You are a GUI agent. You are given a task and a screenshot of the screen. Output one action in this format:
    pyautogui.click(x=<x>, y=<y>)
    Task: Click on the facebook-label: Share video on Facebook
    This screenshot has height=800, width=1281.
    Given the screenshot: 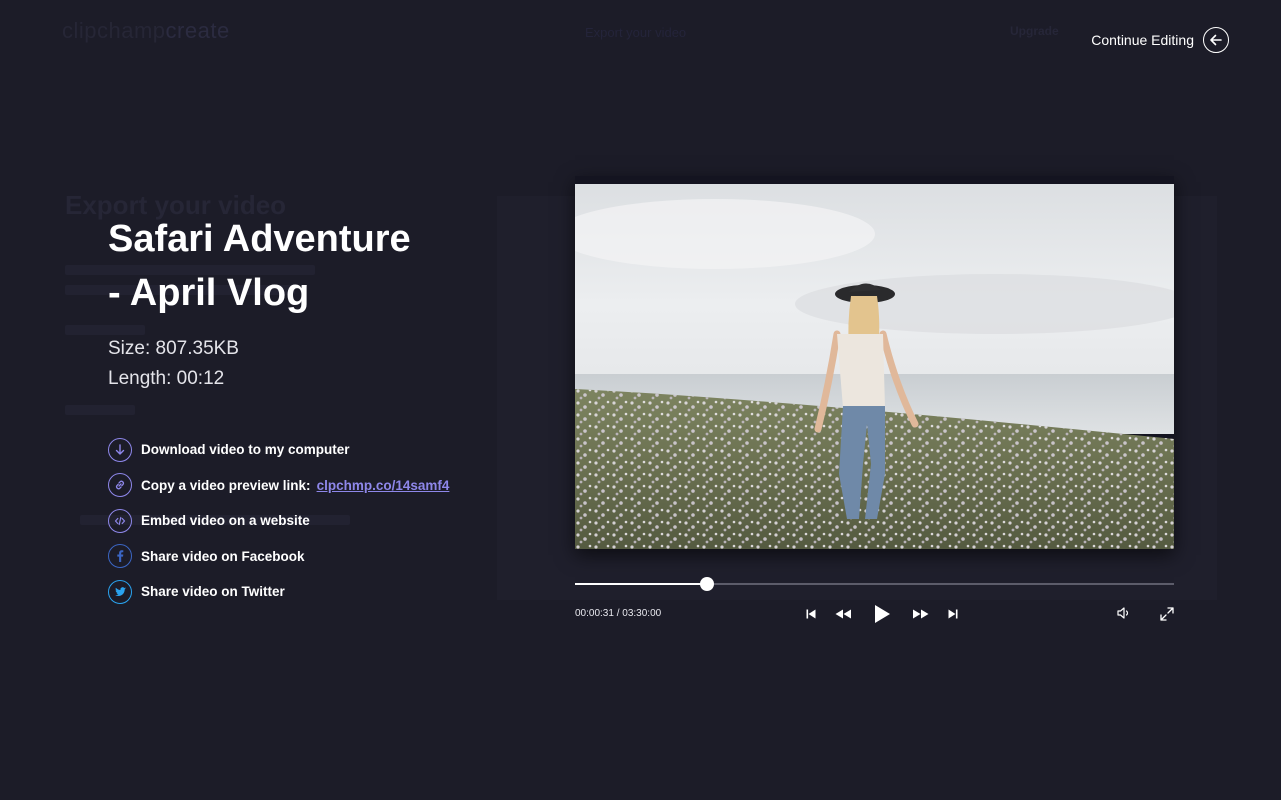 What is the action you would take?
    pyautogui.click(x=223, y=556)
    